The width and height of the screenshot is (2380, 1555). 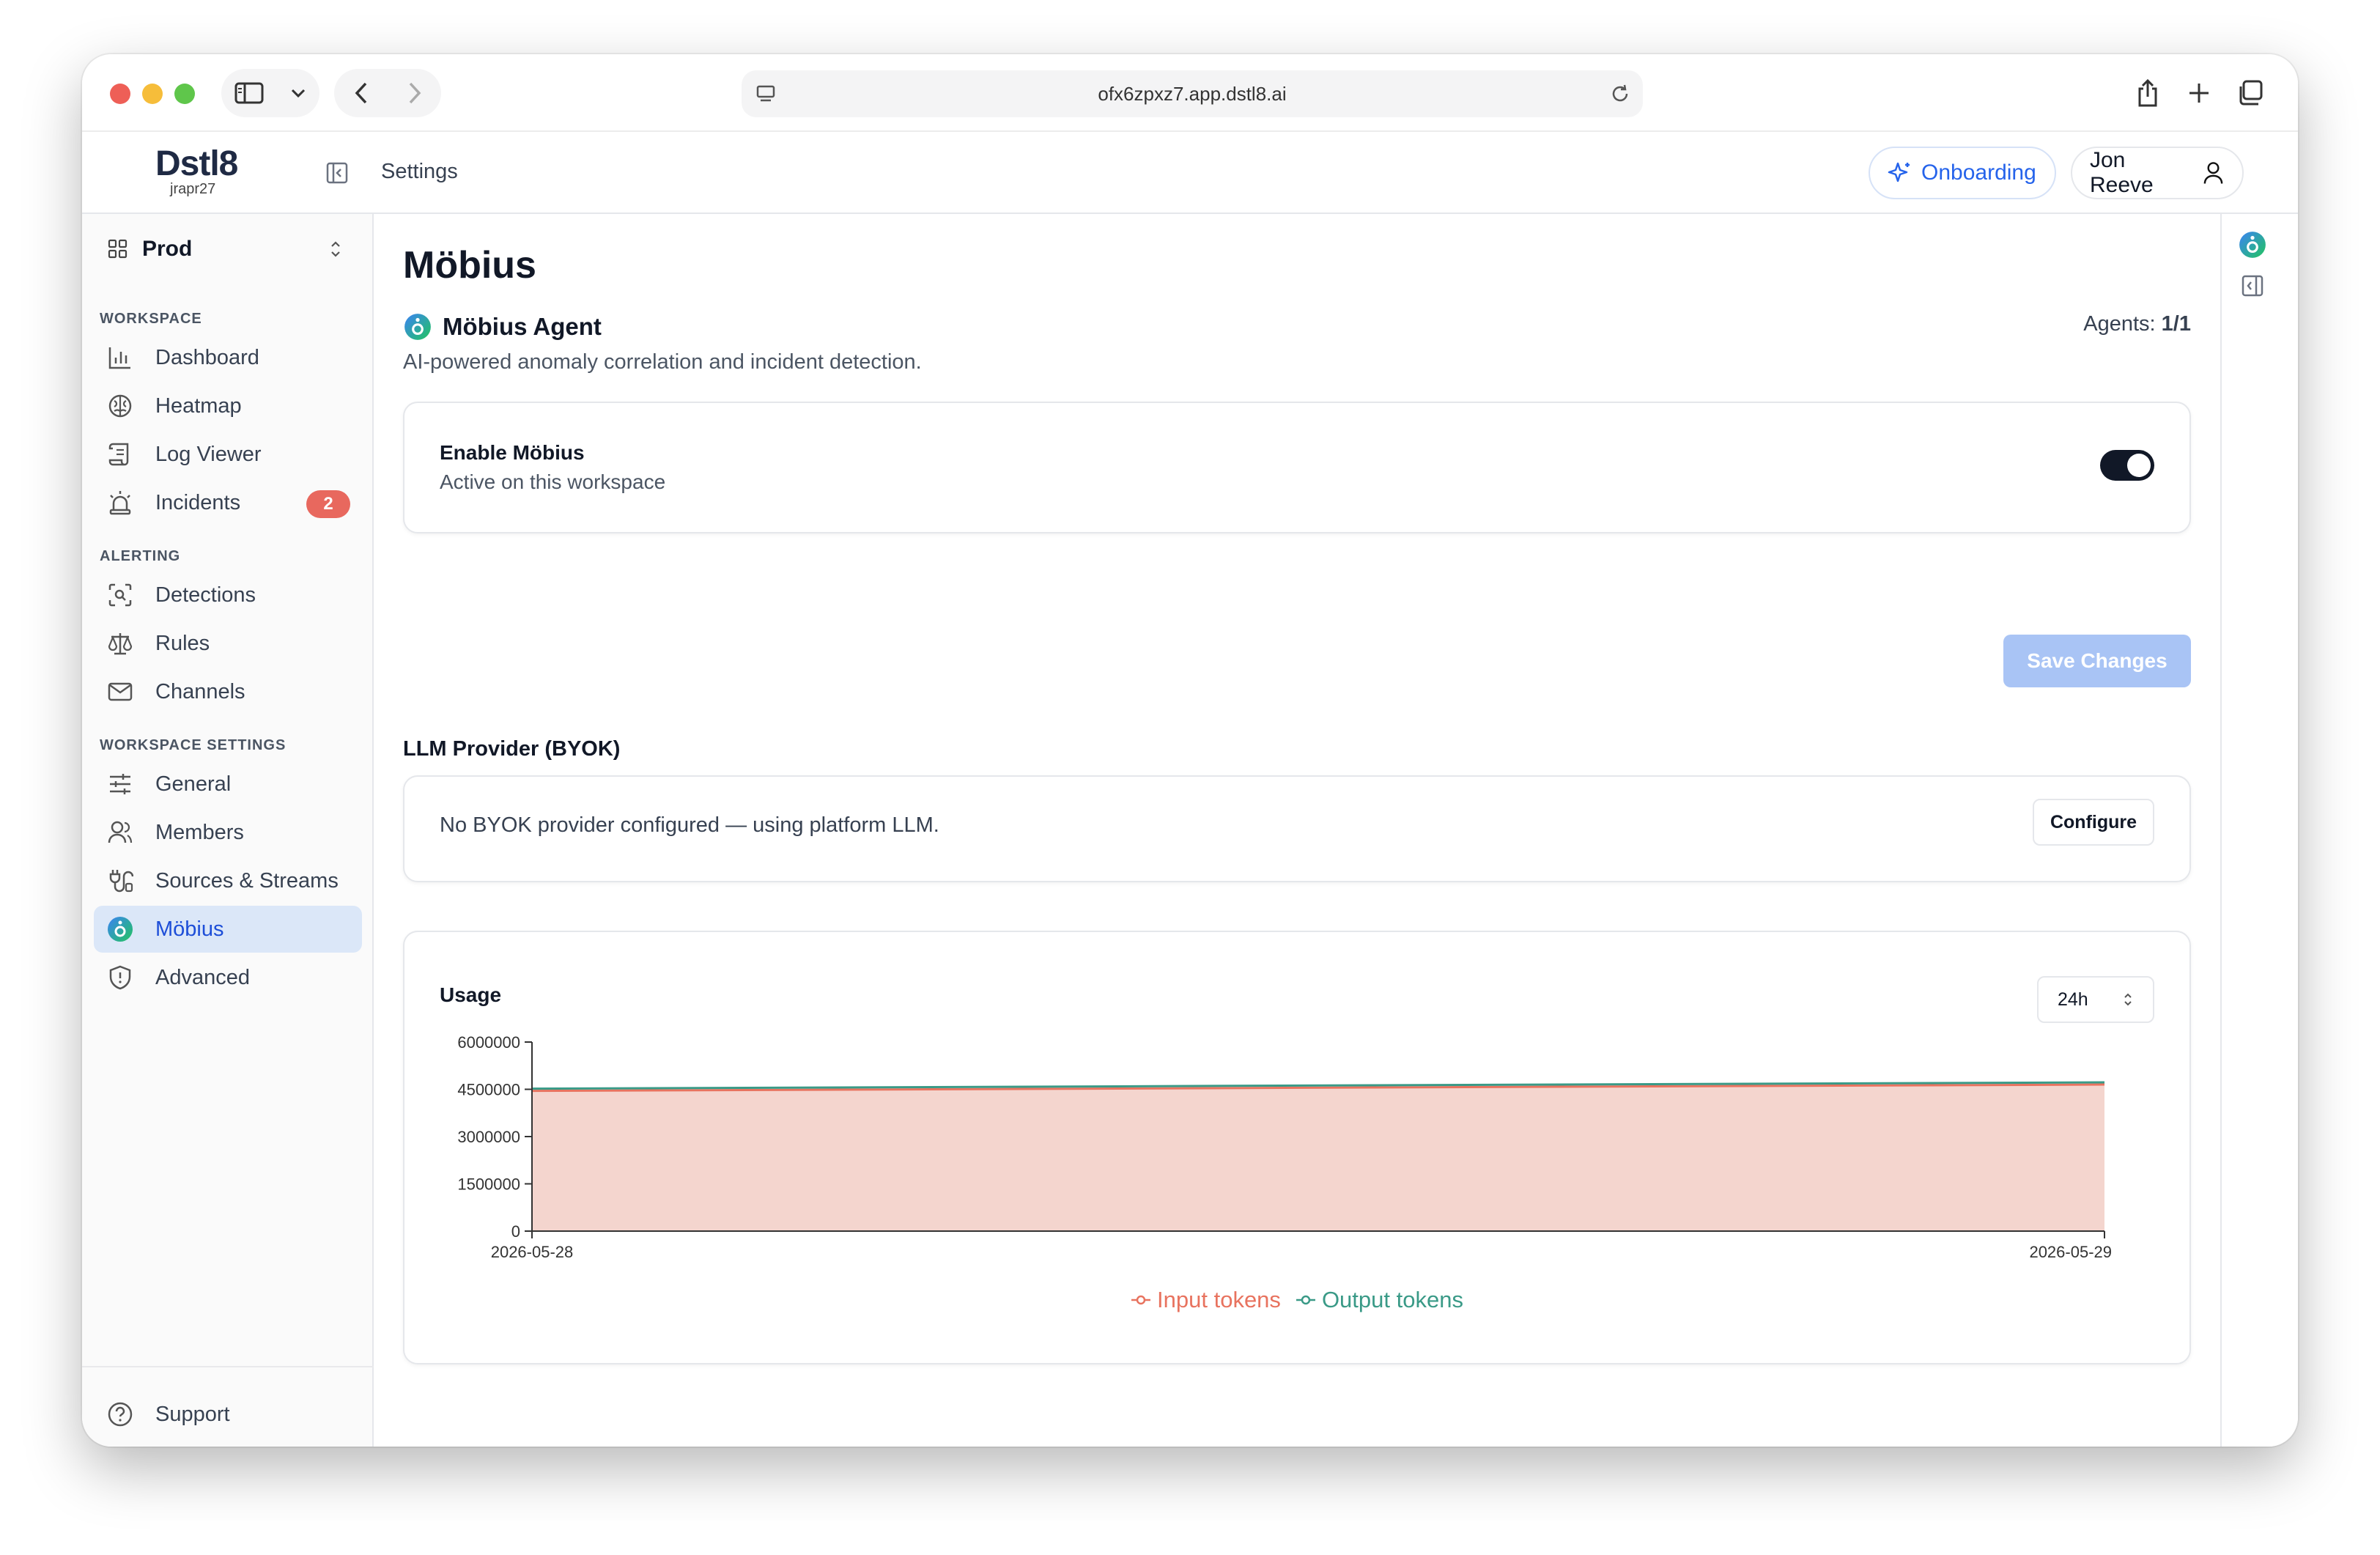 I want to click on user-name: Jon Reeve, so click(x=2122, y=172).